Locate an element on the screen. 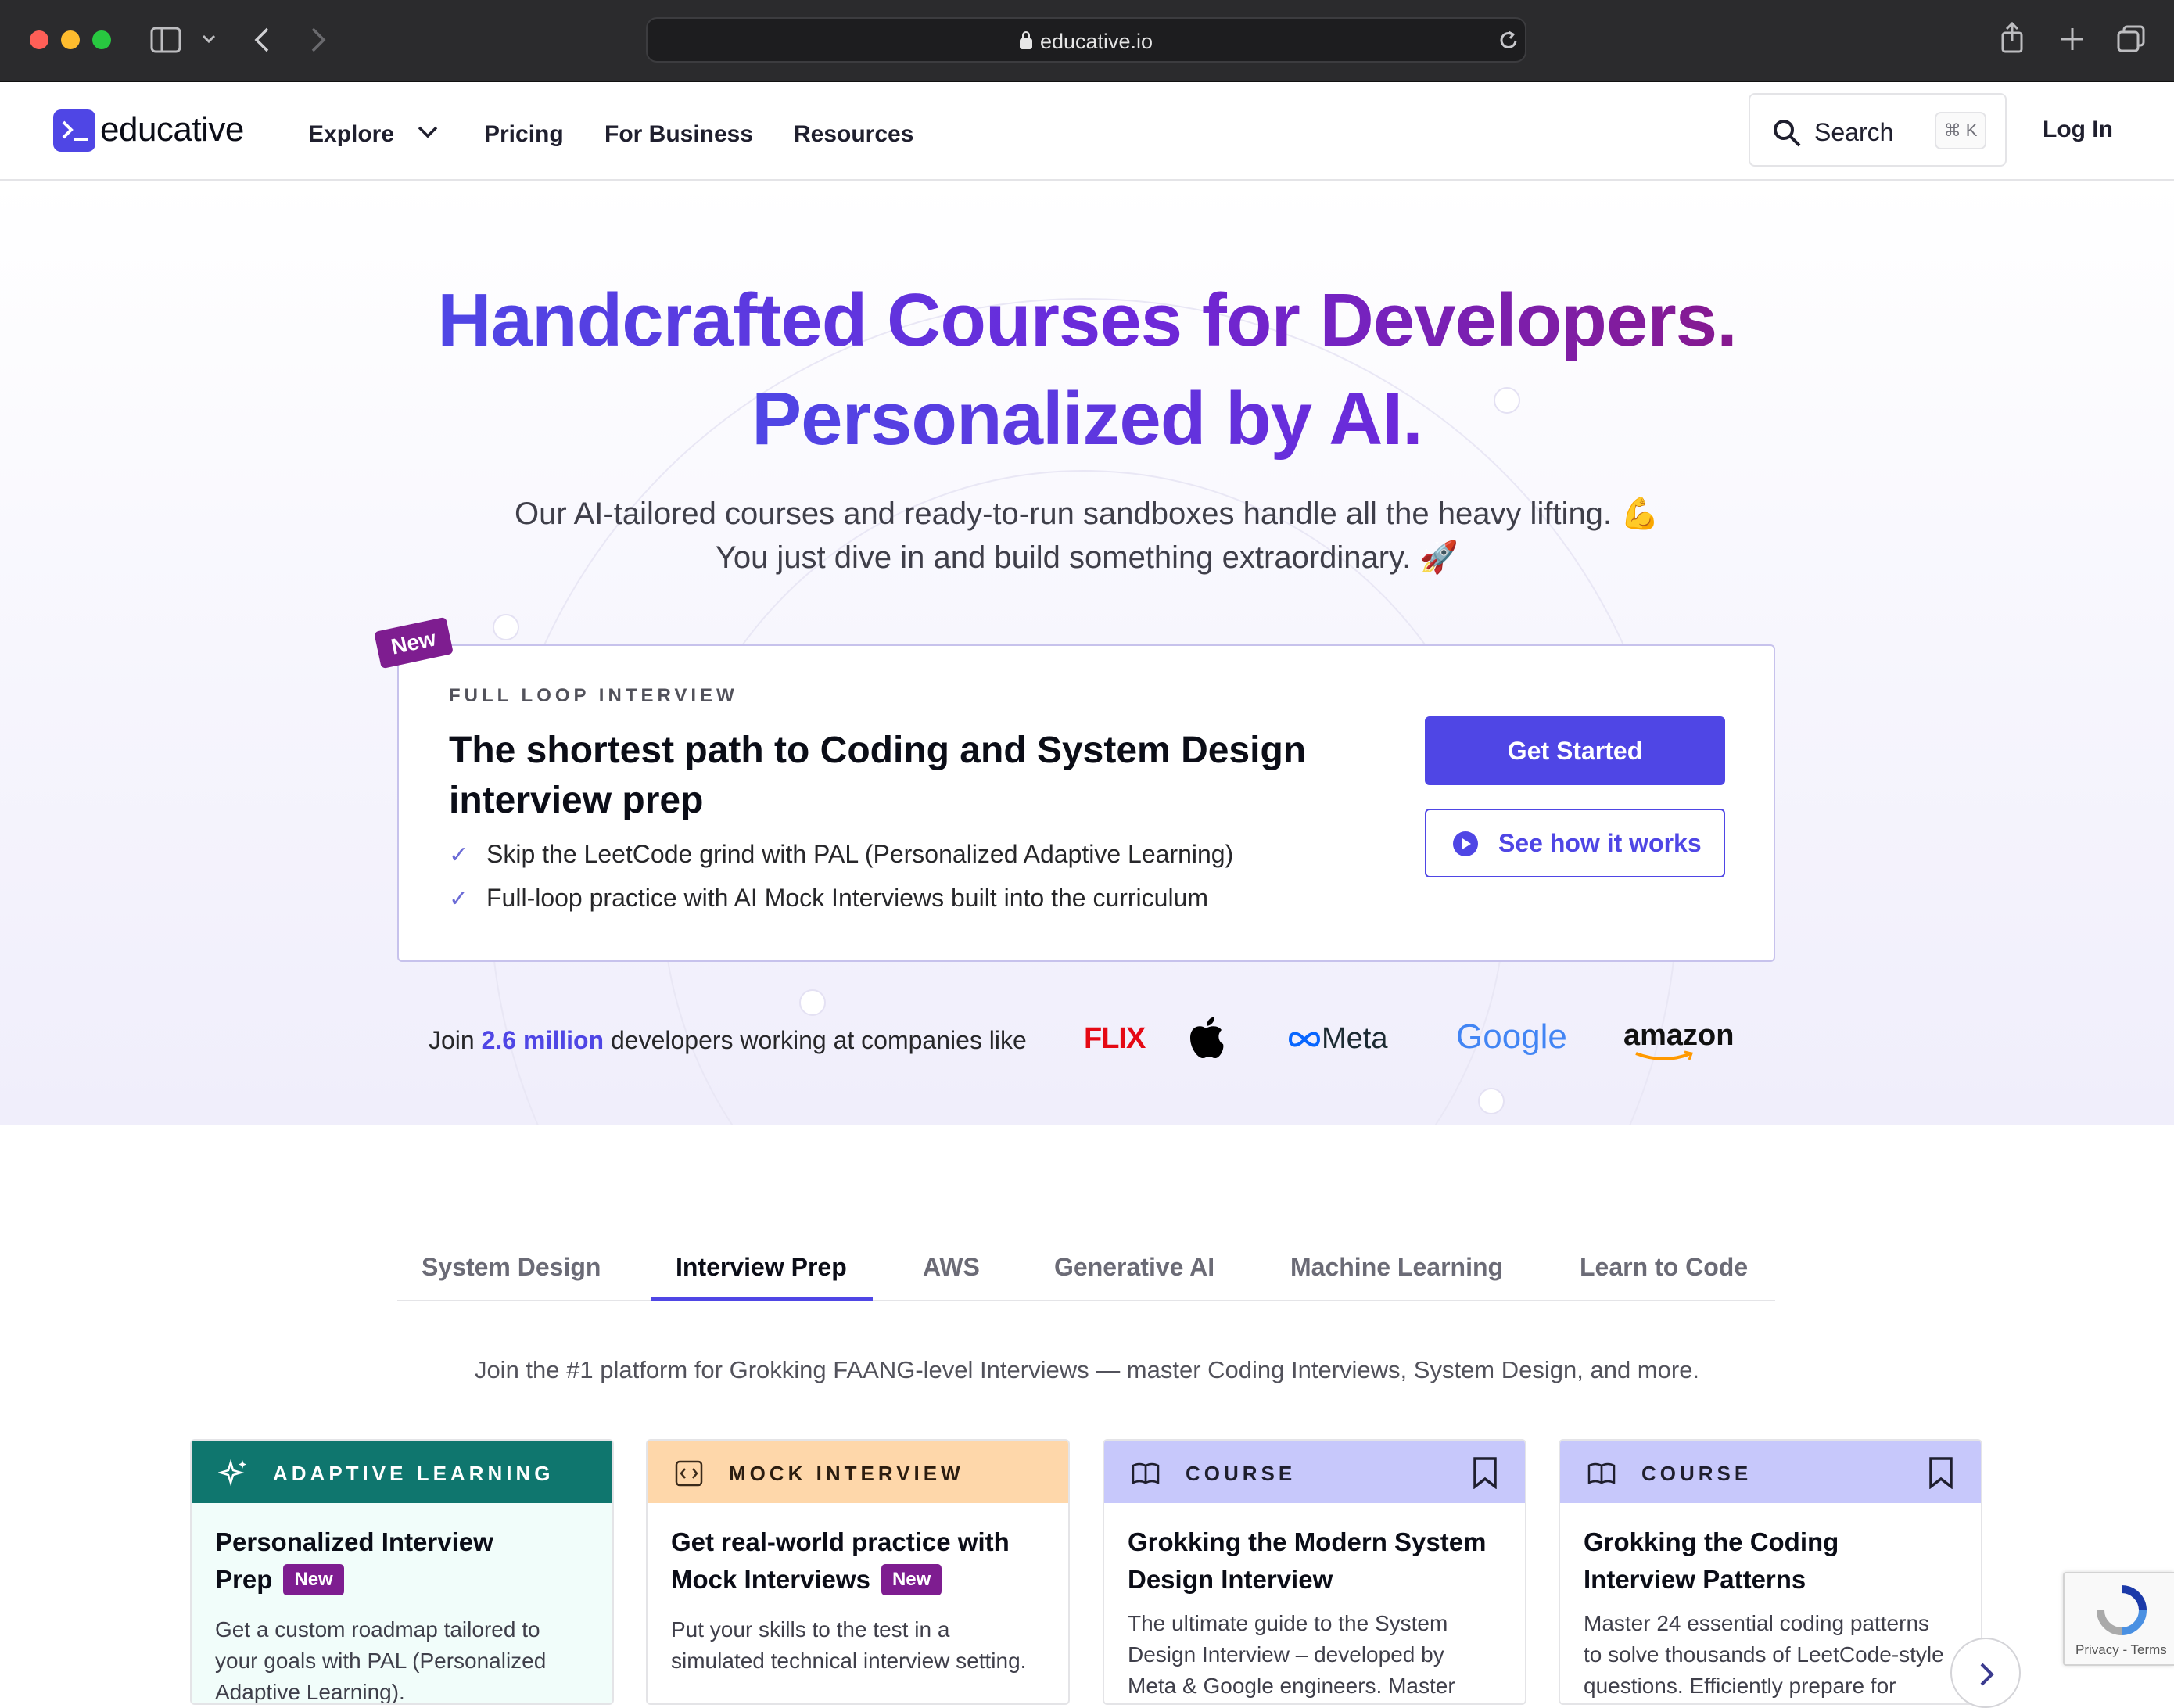 The height and width of the screenshot is (1708, 2174). card-description: Get a custom roadmap tailored to is located at coordinates (378, 1630).